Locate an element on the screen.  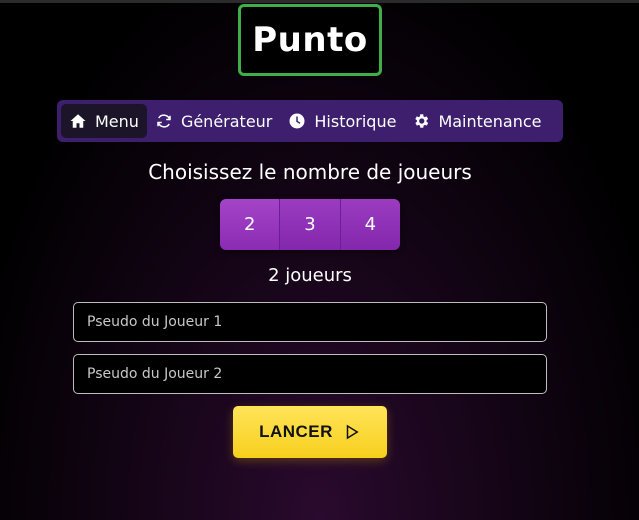
nav-item-historique: Historique is located at coordinates (342, 121).